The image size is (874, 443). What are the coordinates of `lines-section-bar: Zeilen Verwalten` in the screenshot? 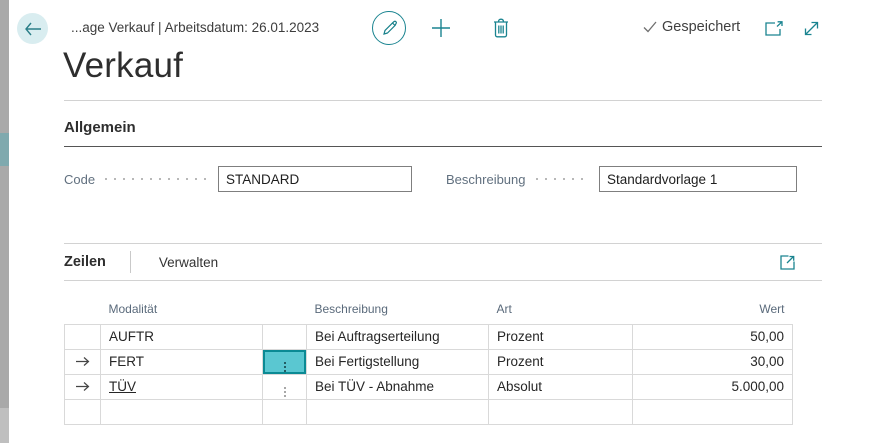 It's located at (443, 262).